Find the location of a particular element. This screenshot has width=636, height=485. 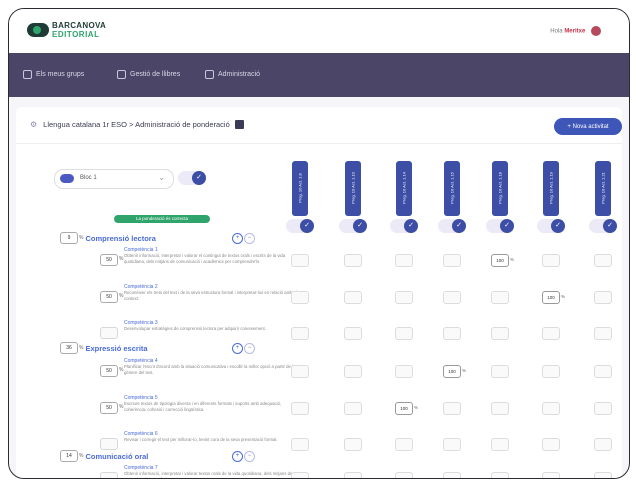

section-weight-input: 9 is located at coordinates (69, 238).